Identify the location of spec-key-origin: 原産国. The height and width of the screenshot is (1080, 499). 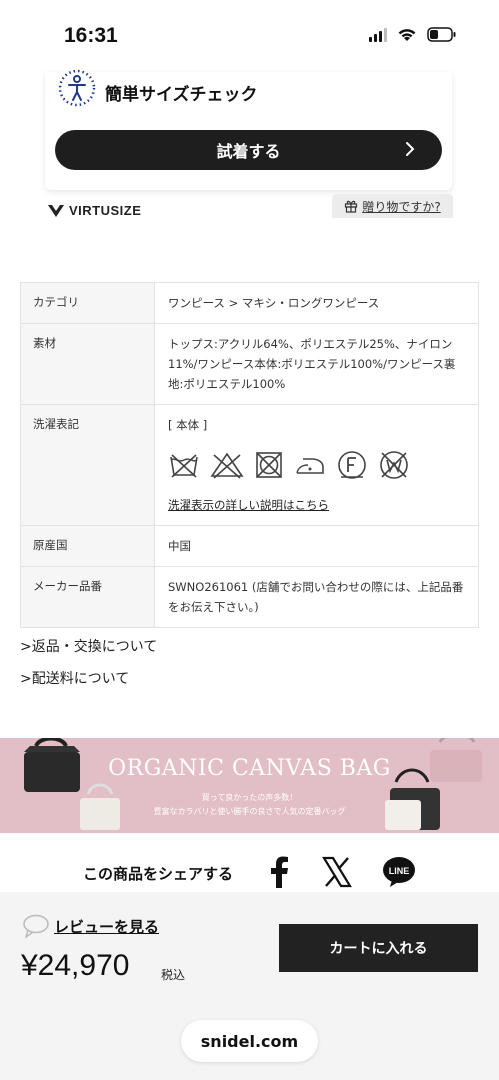
(87, 546).